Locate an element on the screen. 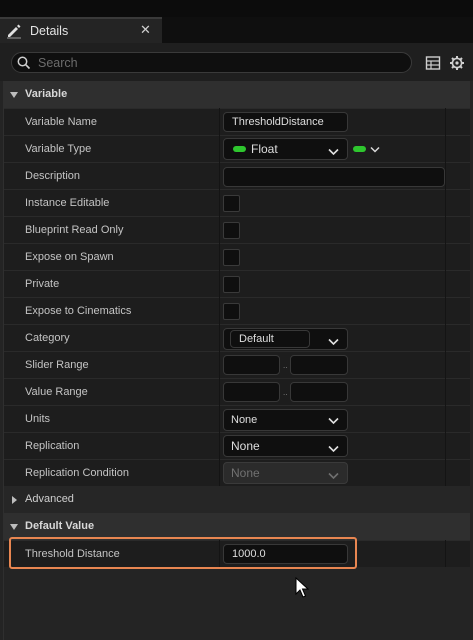  replication-condition-dropdown: None is located at coordinates (285, 473).